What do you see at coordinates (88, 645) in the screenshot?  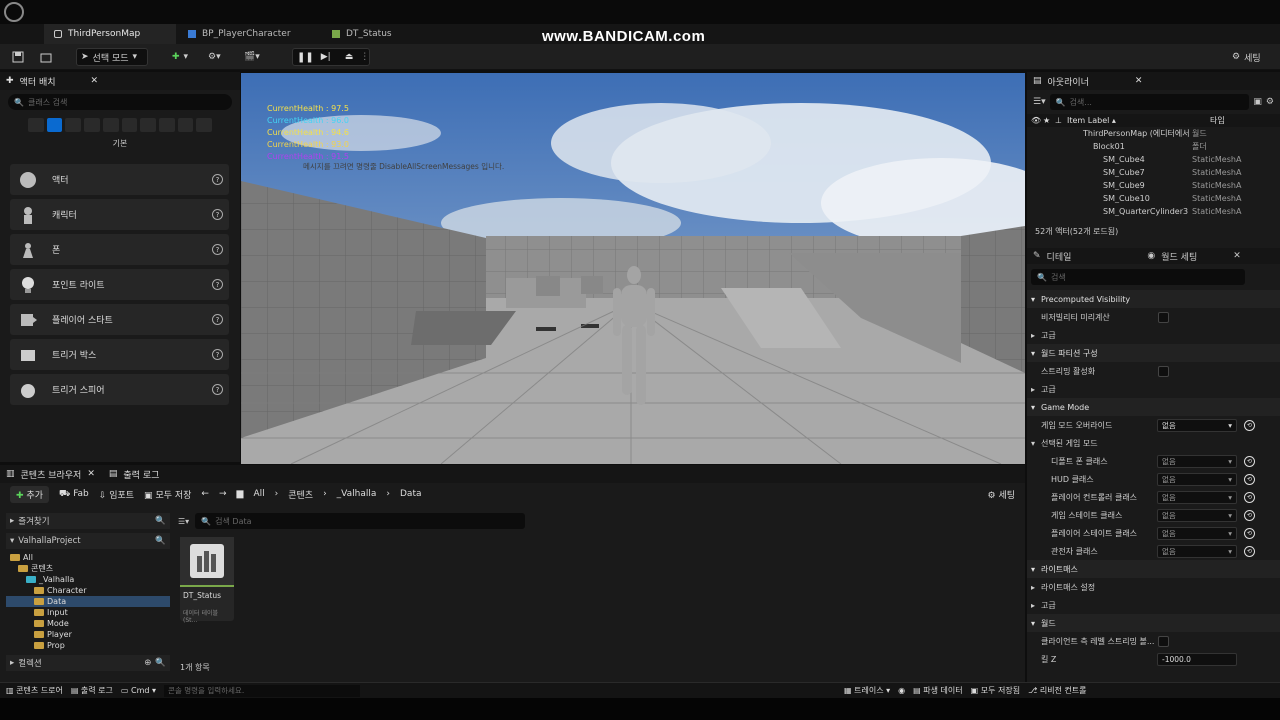 I see `folder-tree-item: Prop` at bounding box center [88, 645].